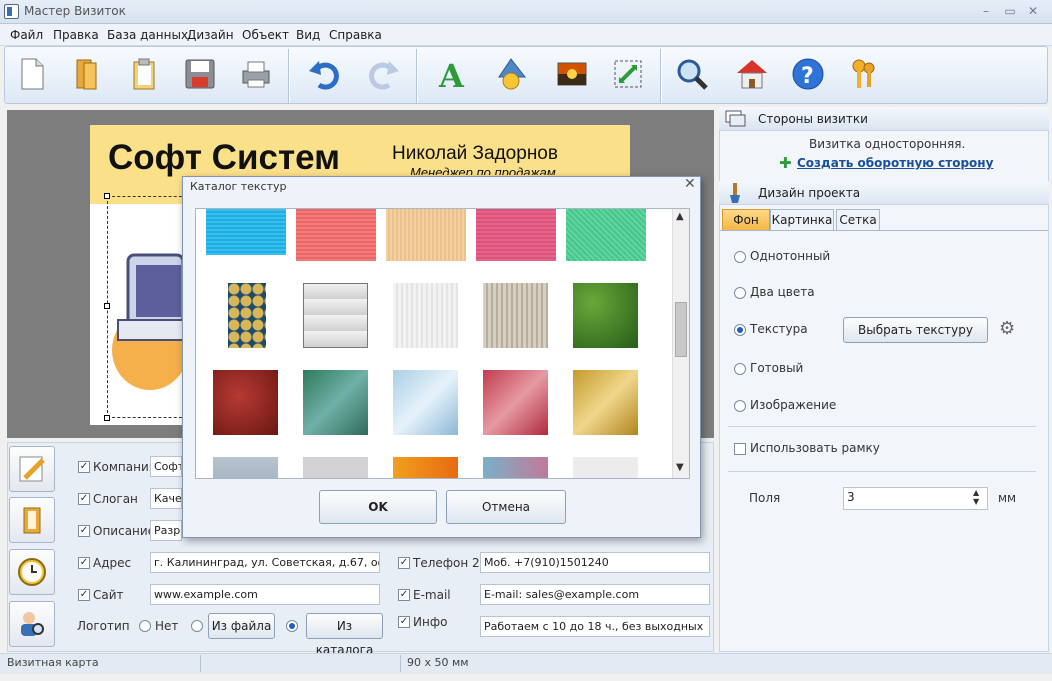 The height and width of the screenshot is (681, 1052). I want to click on help-button: ?, so click(808, 74).